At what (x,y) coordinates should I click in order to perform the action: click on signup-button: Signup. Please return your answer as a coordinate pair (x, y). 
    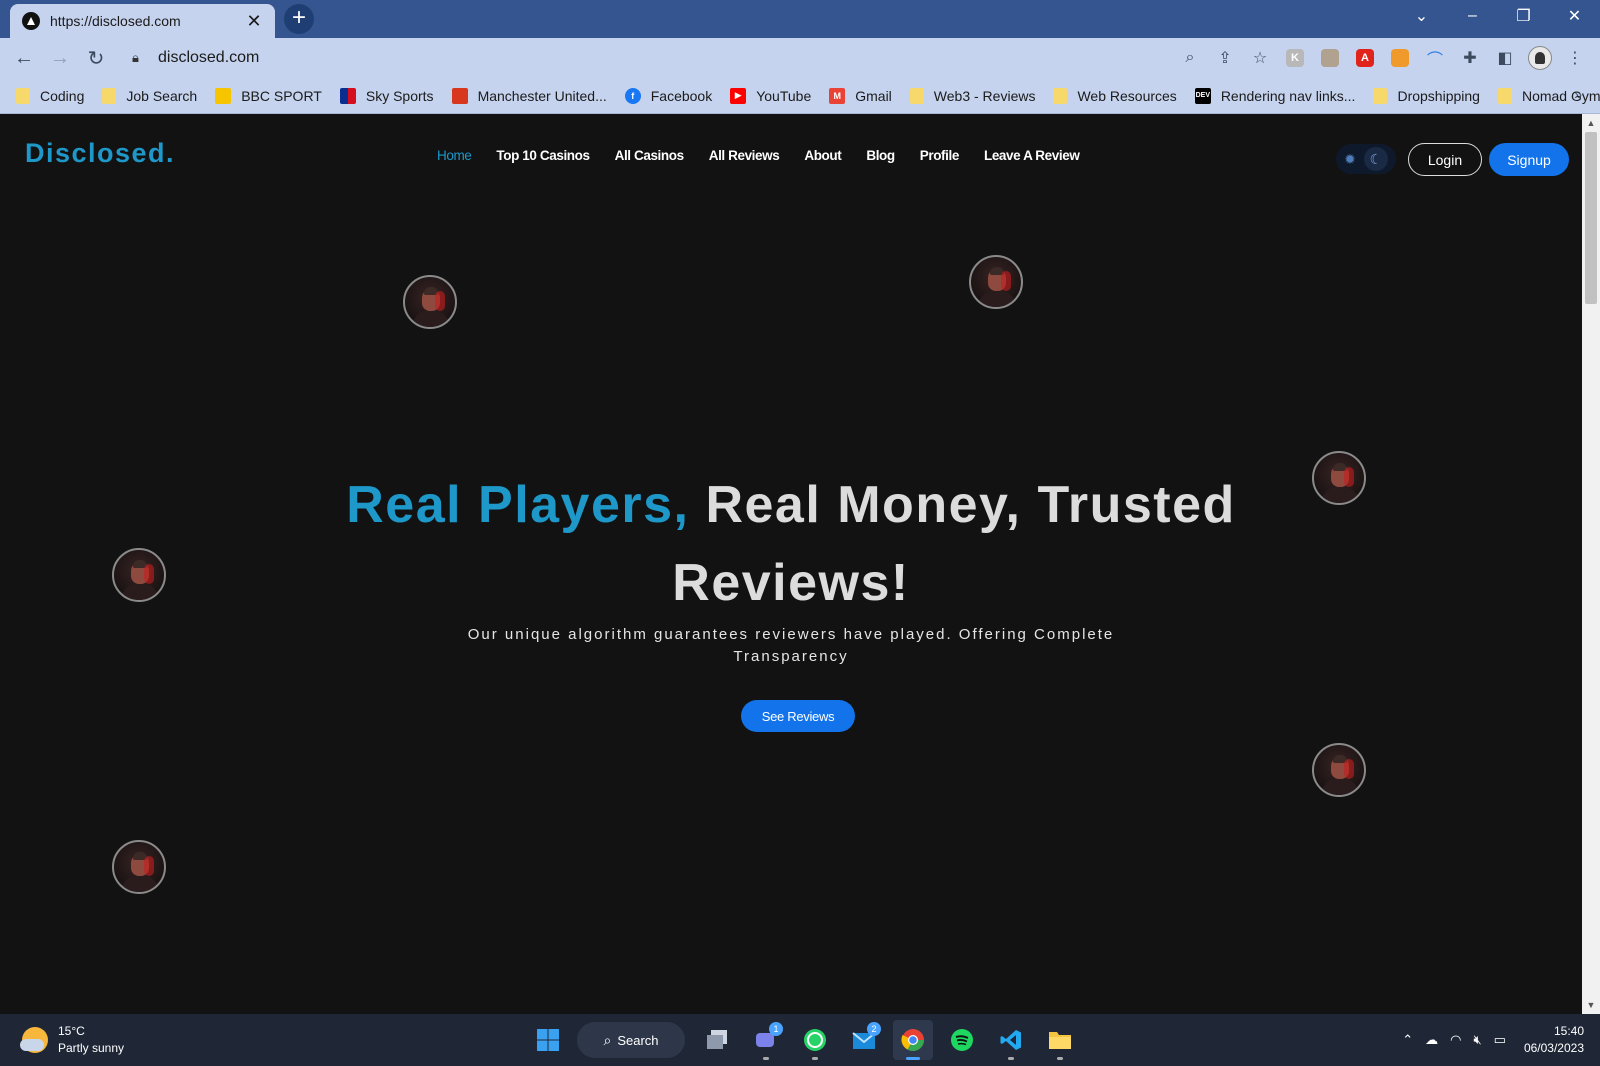
    Looking at the image, I should click on (1529, 159).